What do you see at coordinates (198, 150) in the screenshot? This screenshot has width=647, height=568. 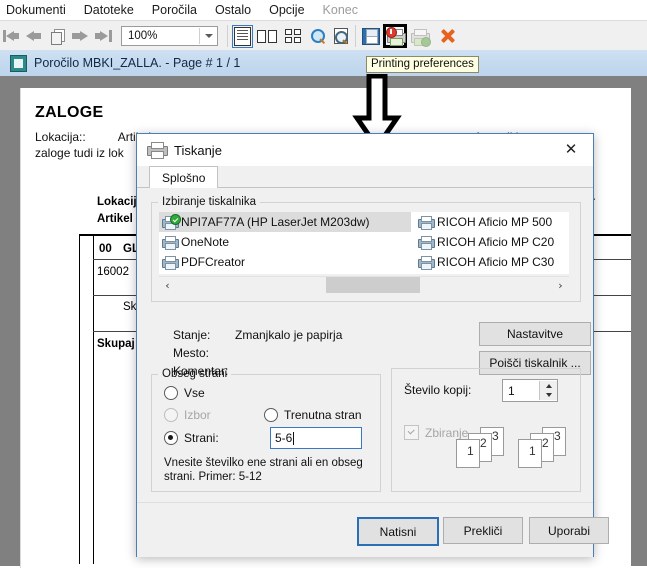 I see `print-dialog-title: Tiskanje` at bounding box center [198, 150].